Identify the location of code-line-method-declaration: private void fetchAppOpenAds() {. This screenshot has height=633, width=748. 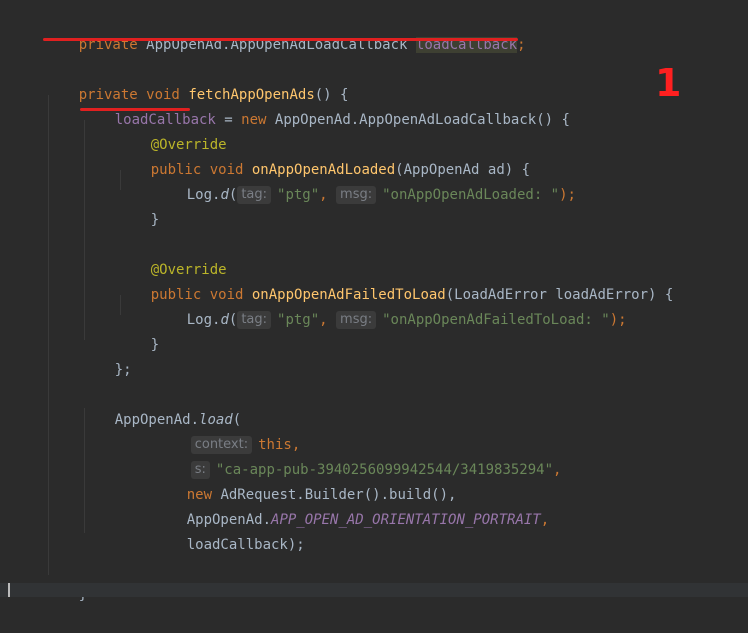
(197, 80).